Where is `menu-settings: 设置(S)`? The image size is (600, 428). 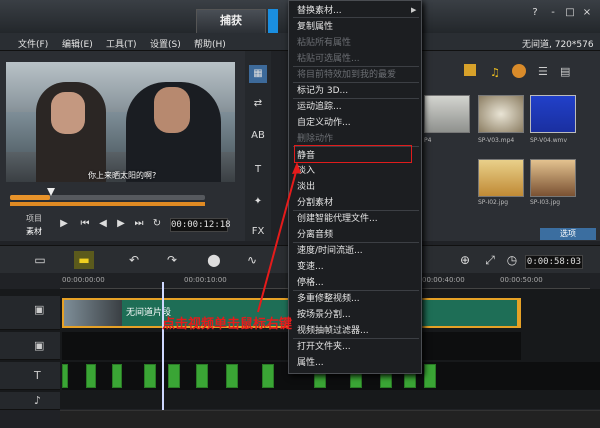 menu-settings: 设置(S) is located at coordinates (165, 43).